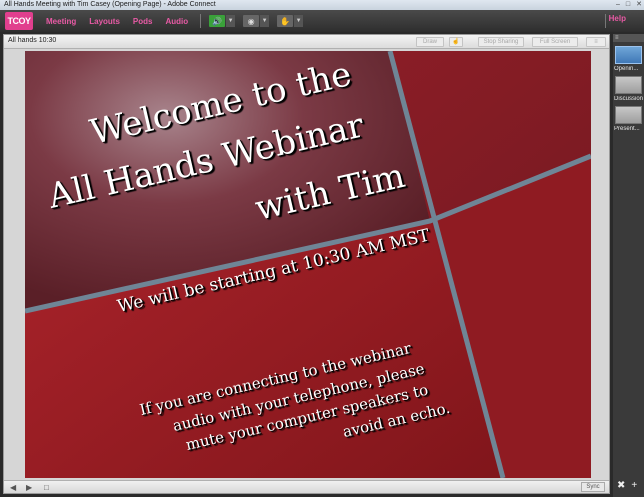 This screenshot has height=497, width=644. I want to click on window-controls: – □ ✕, so click(629, 5).